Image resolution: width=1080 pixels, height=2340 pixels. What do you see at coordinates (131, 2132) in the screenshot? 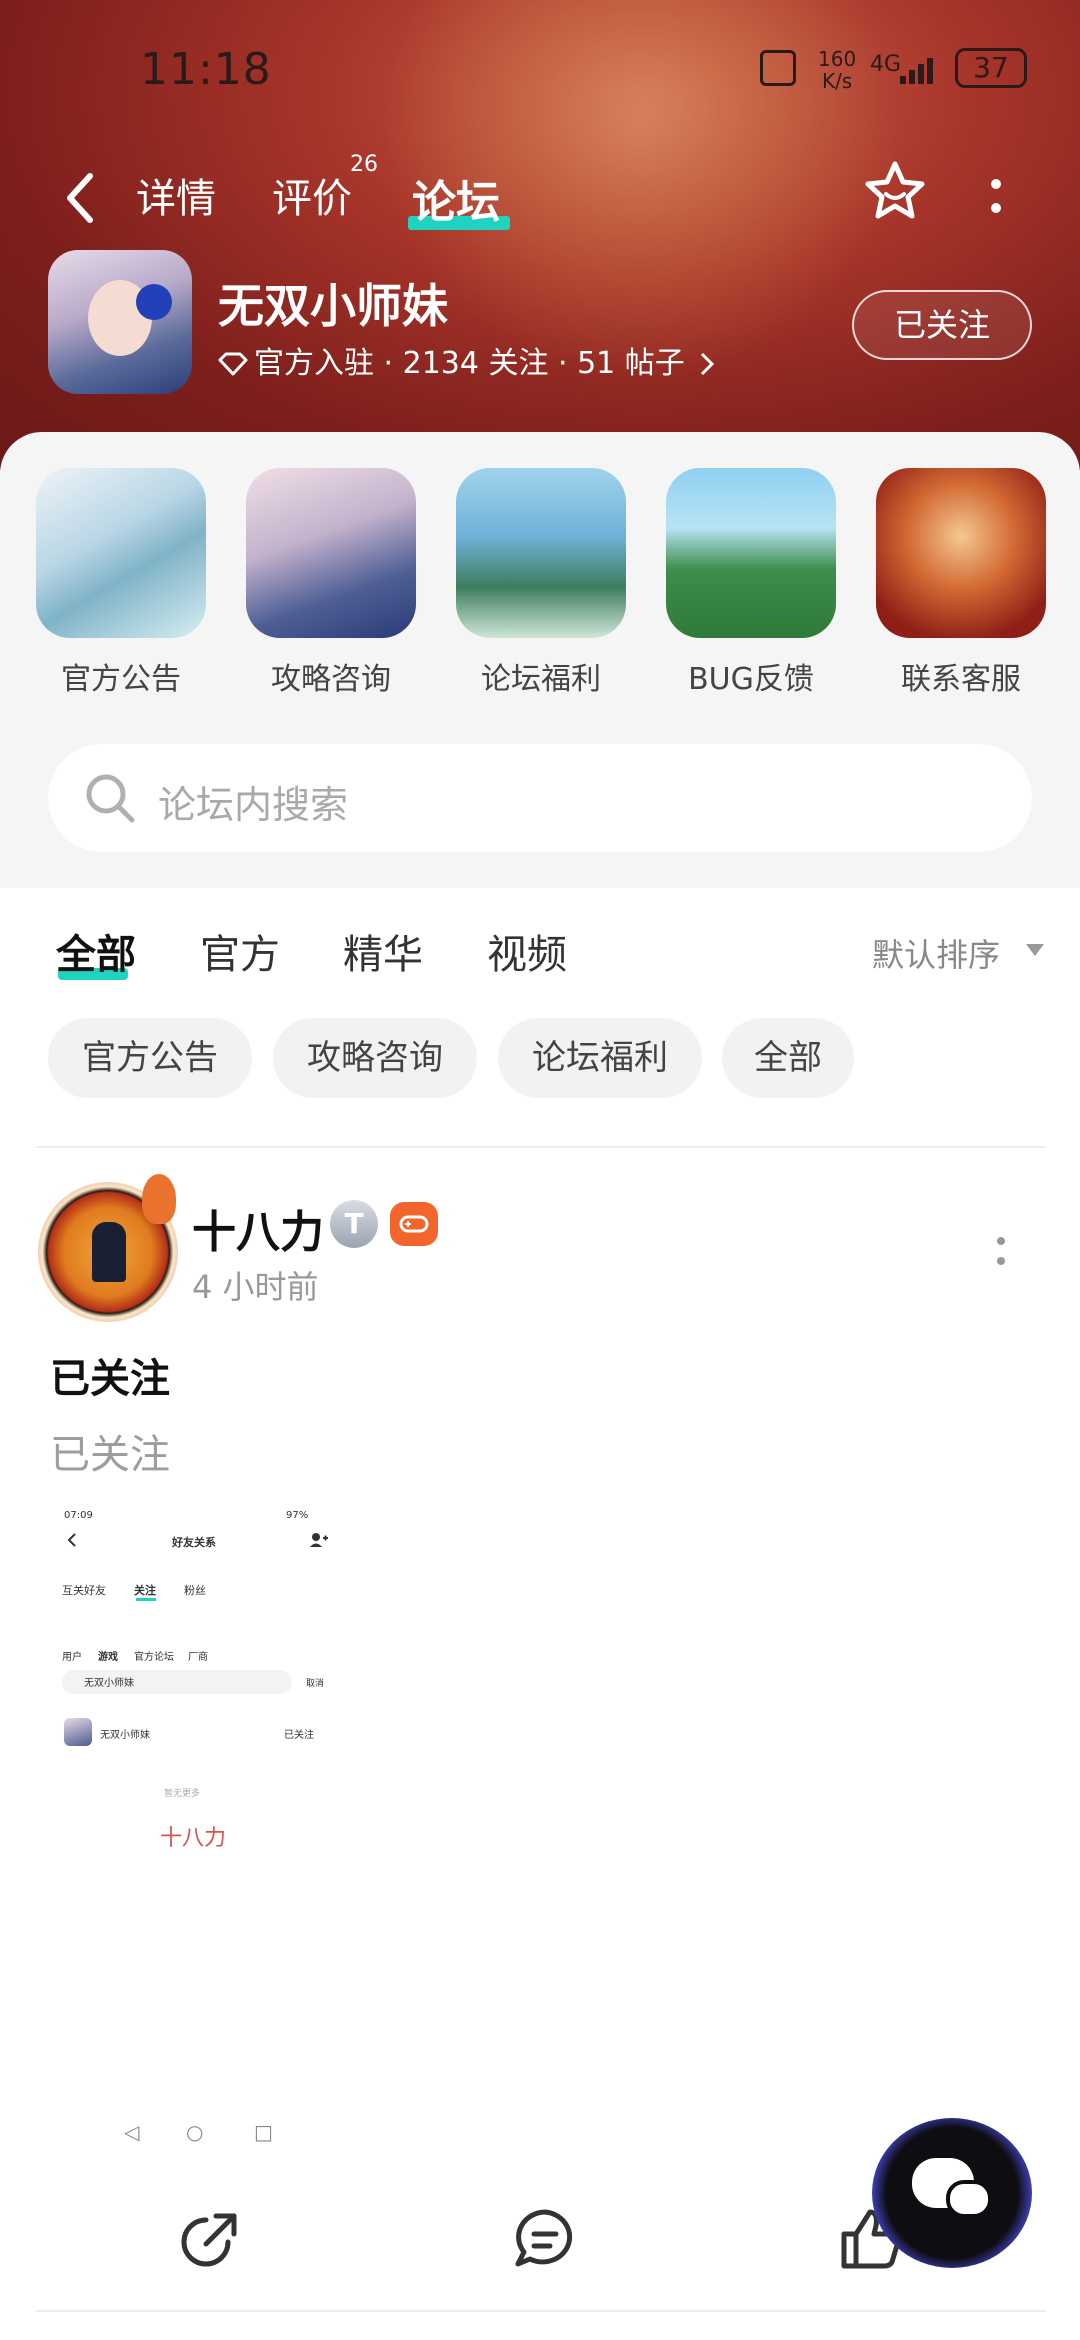
I see `system-back-icon: ◁` at bounding box center [131, 2132].